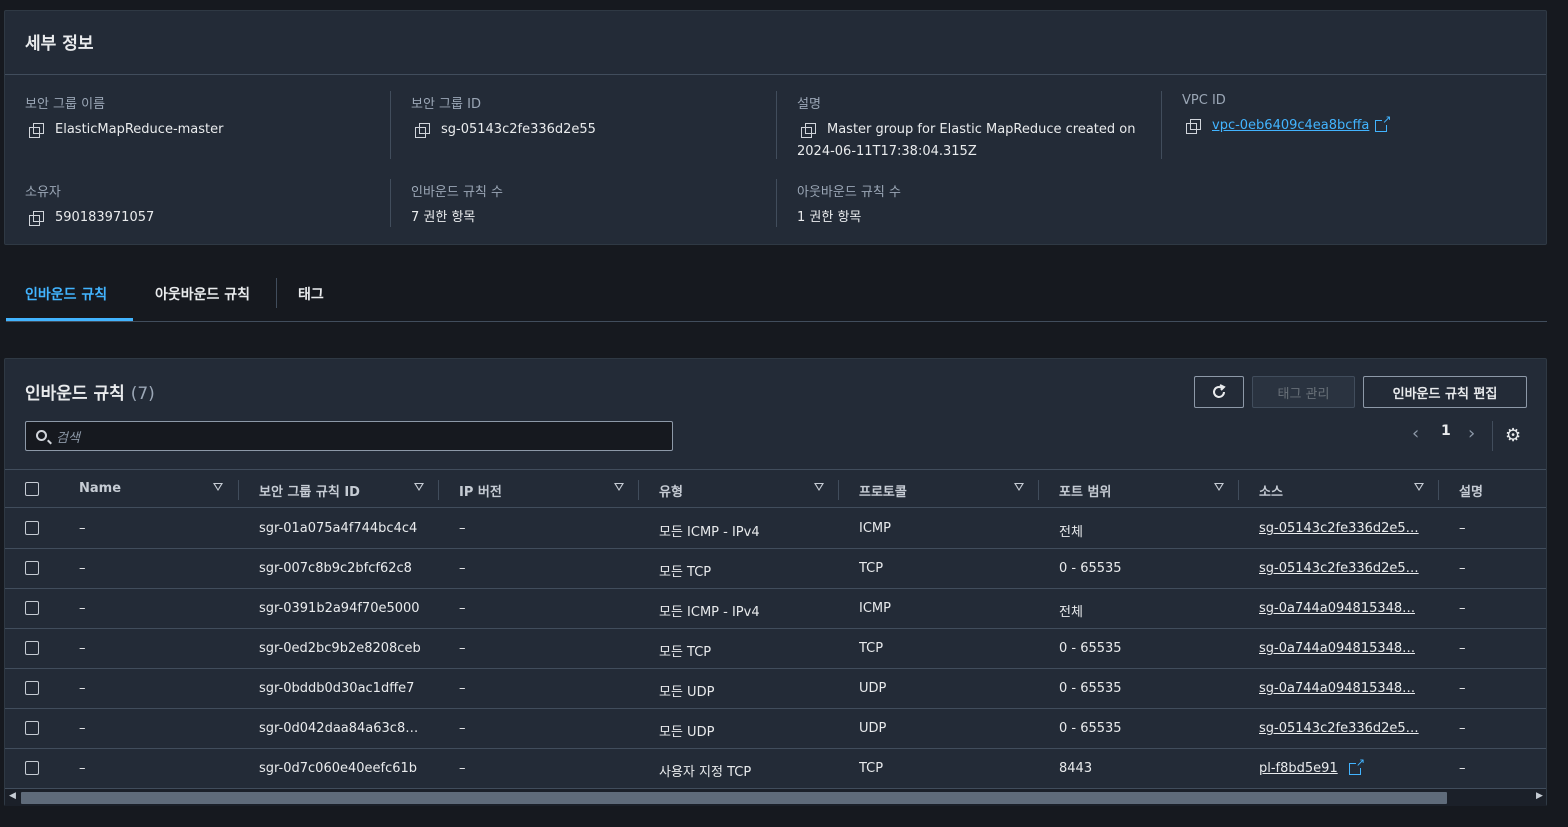  What do you see at coordinates (1513, 435) in the screenshot?
I see `gear-icon: ⚙` at bounding box center [1513, 435].